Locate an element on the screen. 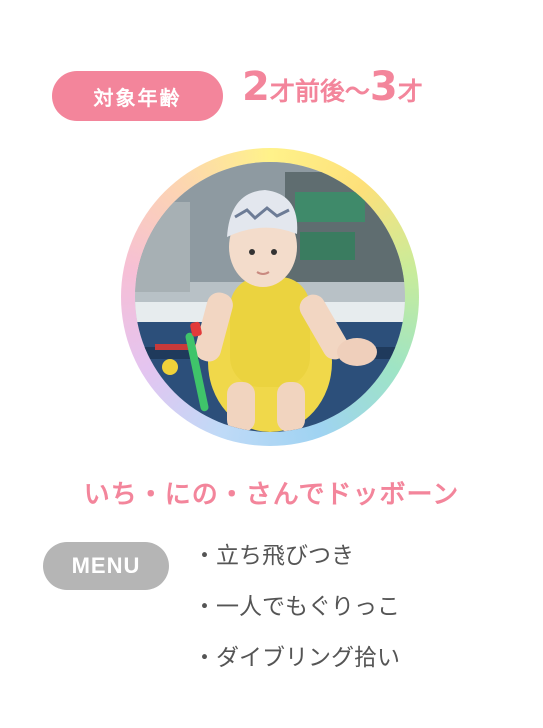 The height and width of the screenshot is (728, 543). menu-item: ダイブリング拾い is located at coordinates (296, 662).